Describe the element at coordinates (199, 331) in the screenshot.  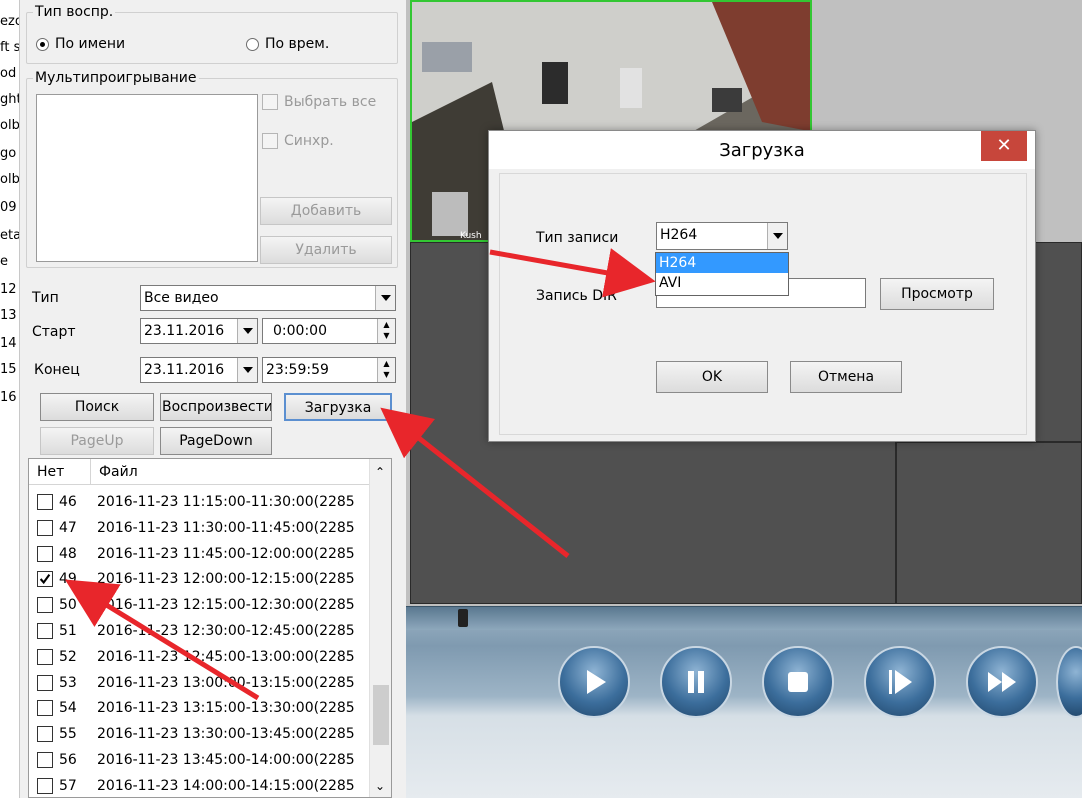
I see `start-date-picker: 23.11.2016` at that location.